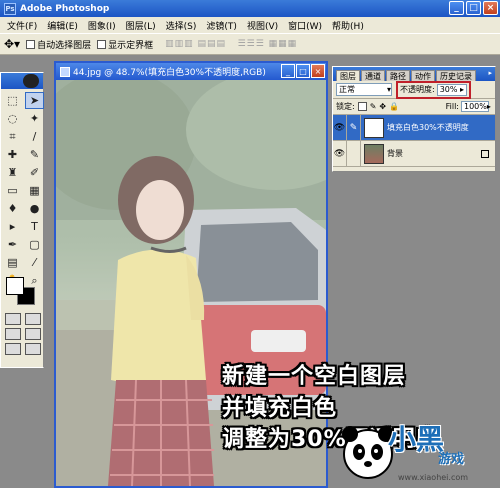 This screenshot has height=488, width=500. What do you see at coordinates (102, 25) in the screenshot?
I see `menu-image: 图象(I)` at bounding box center [102, 25].